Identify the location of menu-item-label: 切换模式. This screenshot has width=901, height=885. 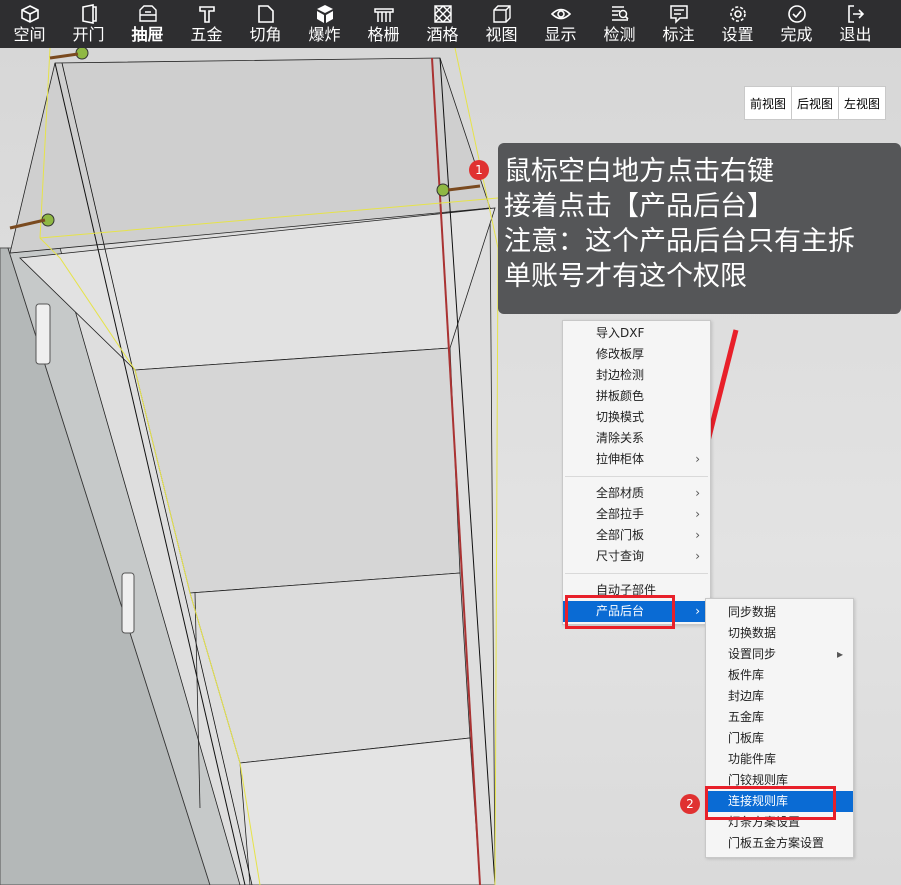
(620, 417).